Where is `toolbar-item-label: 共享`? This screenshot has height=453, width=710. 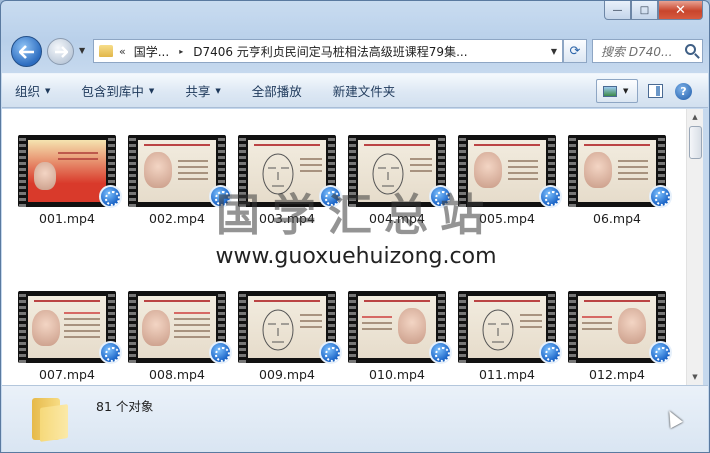
toolbar-item-label: 共享 is located at coordinates (198, 91).